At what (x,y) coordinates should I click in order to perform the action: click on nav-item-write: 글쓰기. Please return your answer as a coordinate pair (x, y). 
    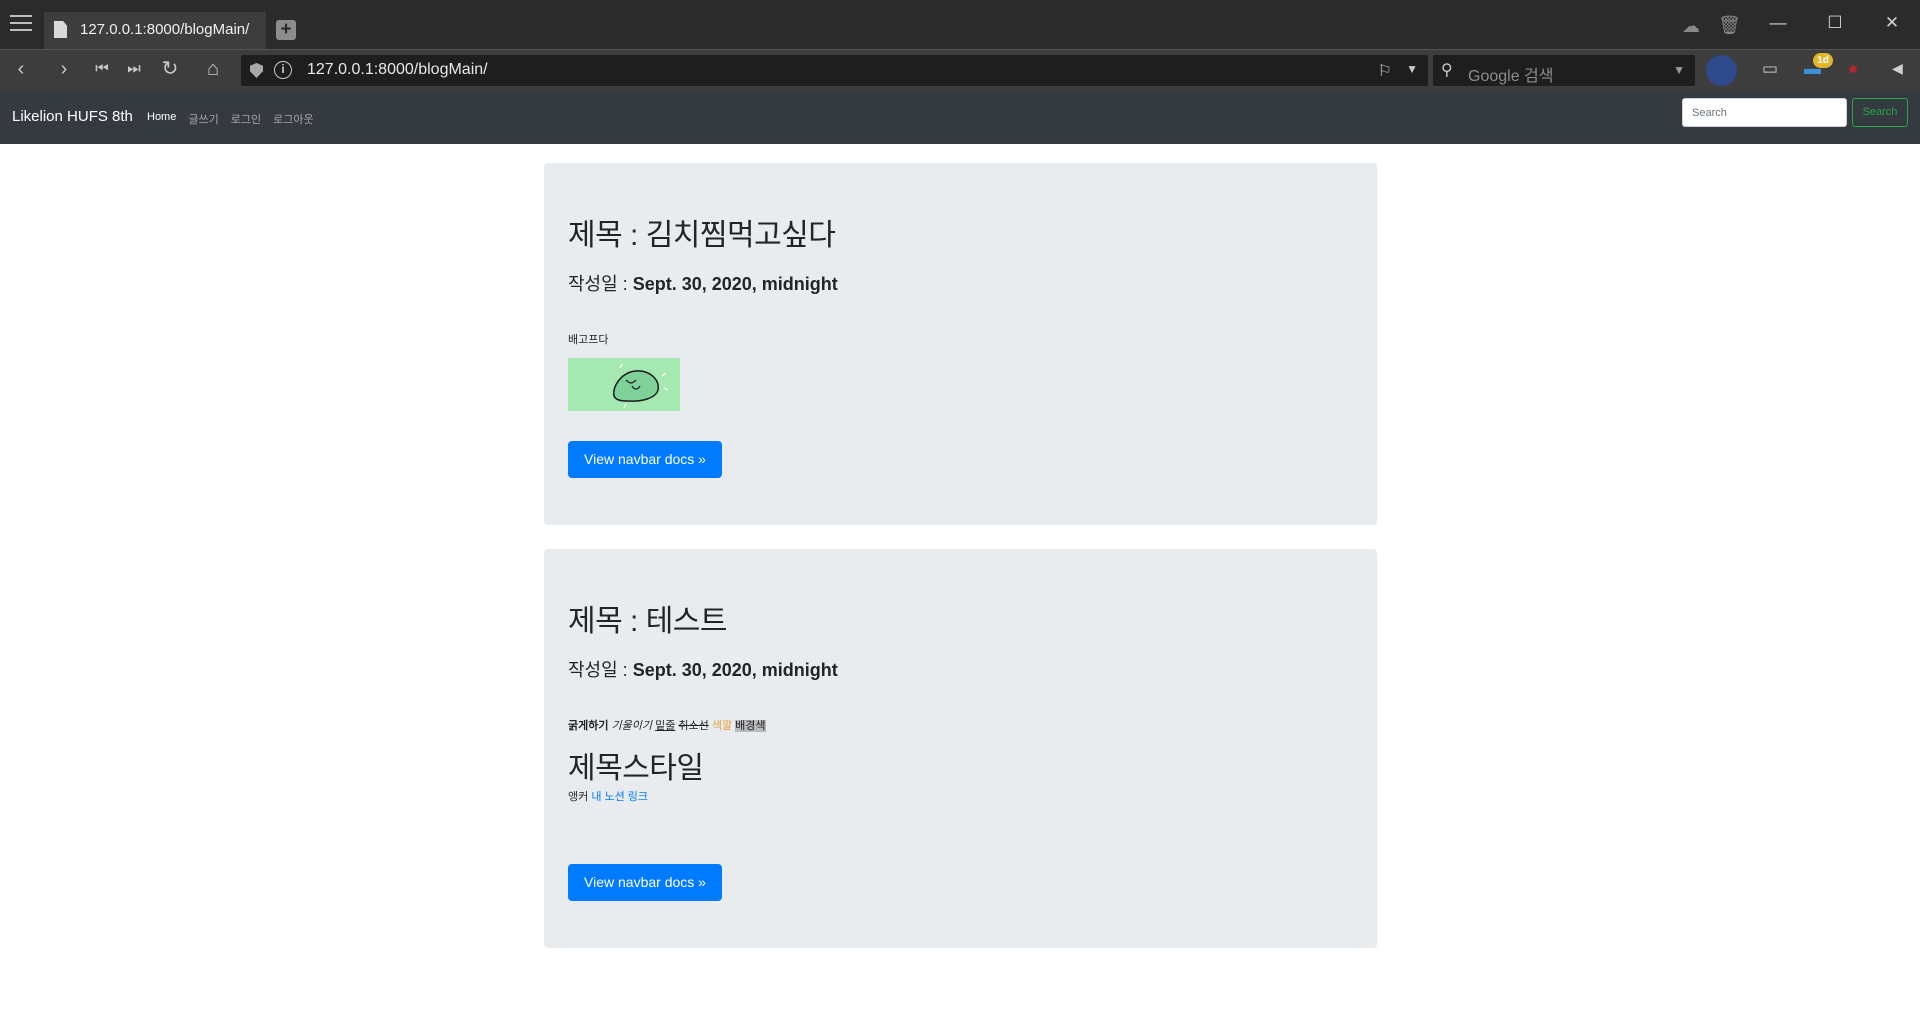
    Looking at the image, I should click on (203, 119).